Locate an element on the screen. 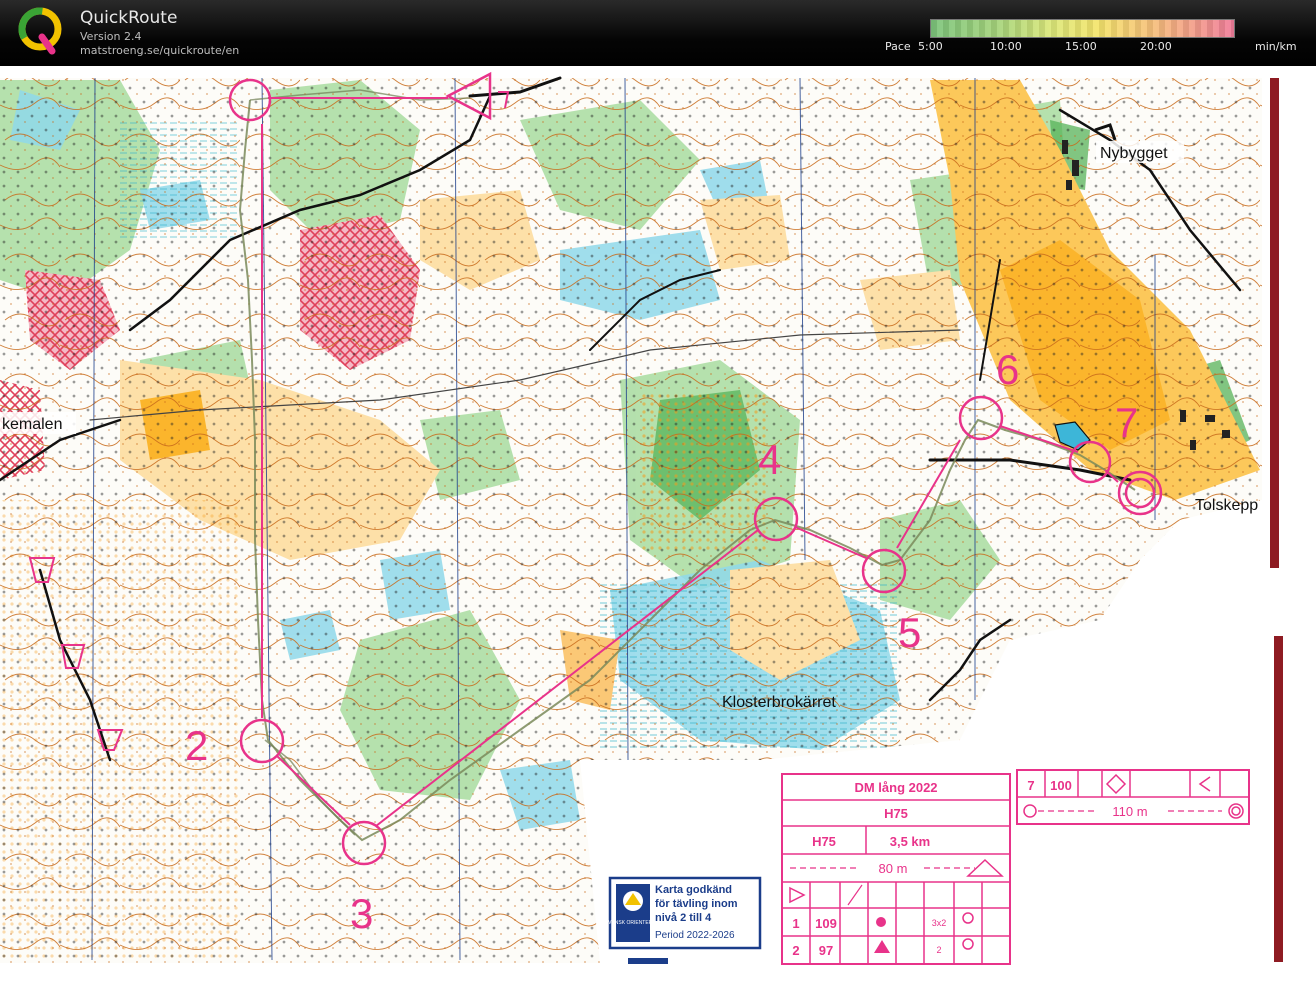  card-row-1-sym: 3x2 is located at coordinates (939, 923).